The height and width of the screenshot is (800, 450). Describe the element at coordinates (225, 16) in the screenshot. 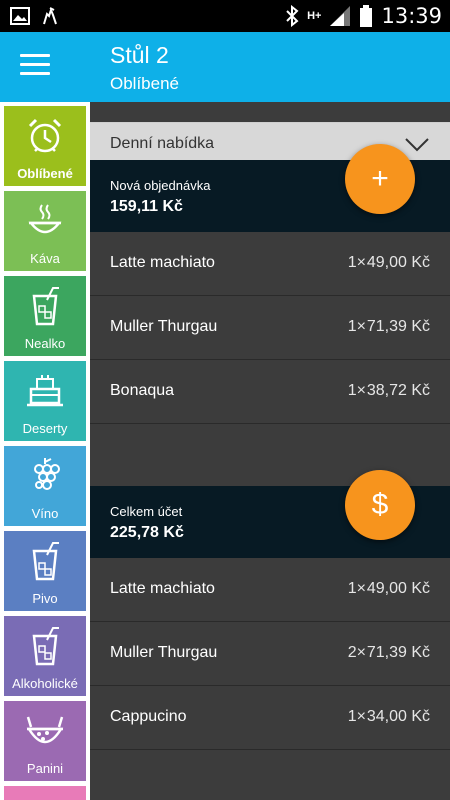

I see `status-bar: H+ 13:39` at that location.